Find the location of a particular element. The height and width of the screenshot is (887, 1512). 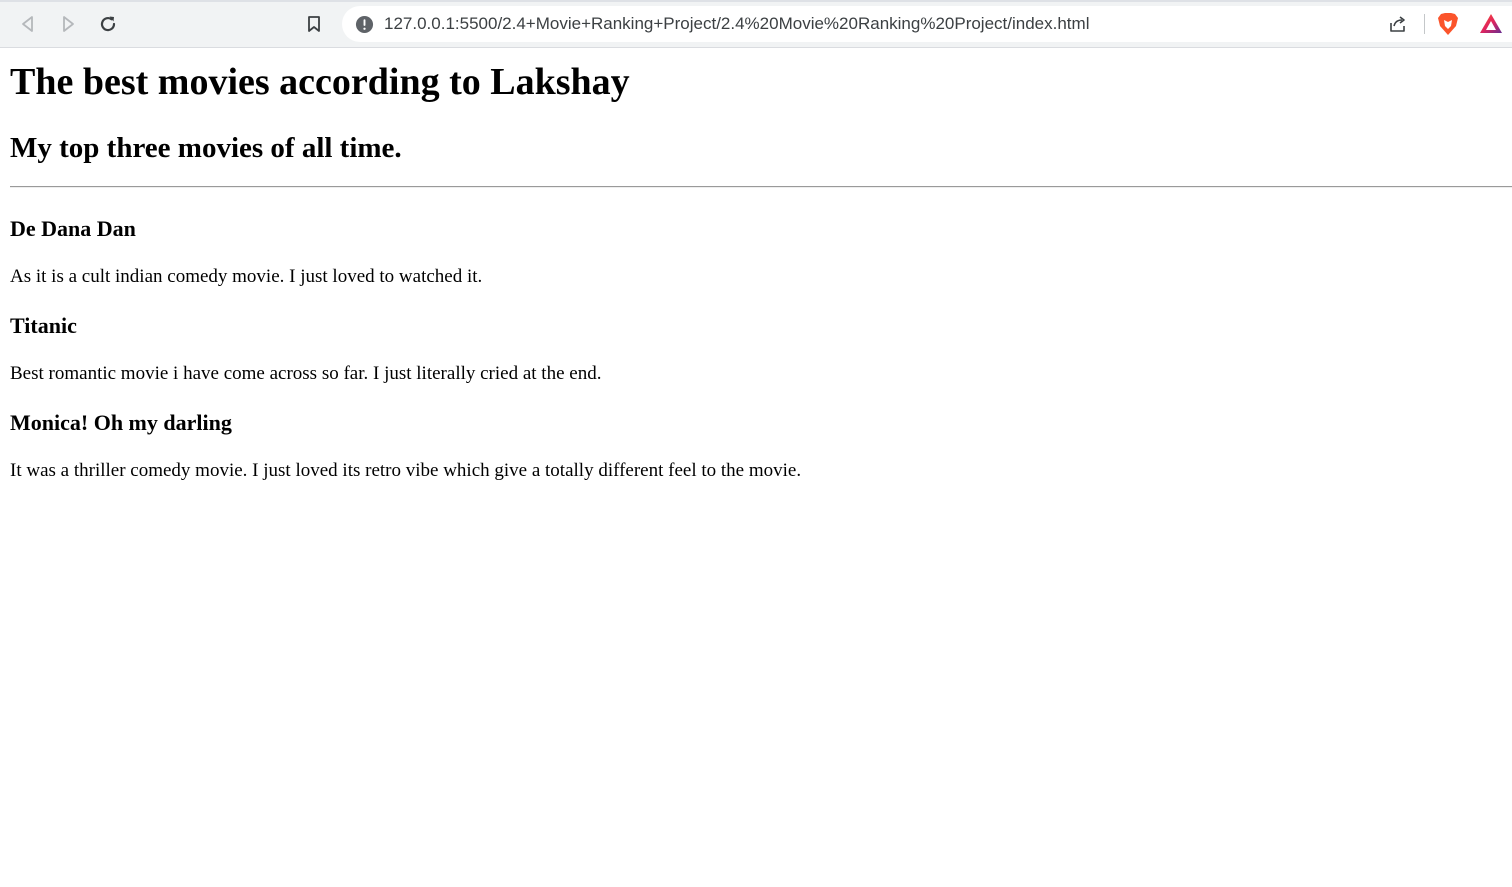

page-title: The best movies according to Lakshay is located at coordinates (320, 82).